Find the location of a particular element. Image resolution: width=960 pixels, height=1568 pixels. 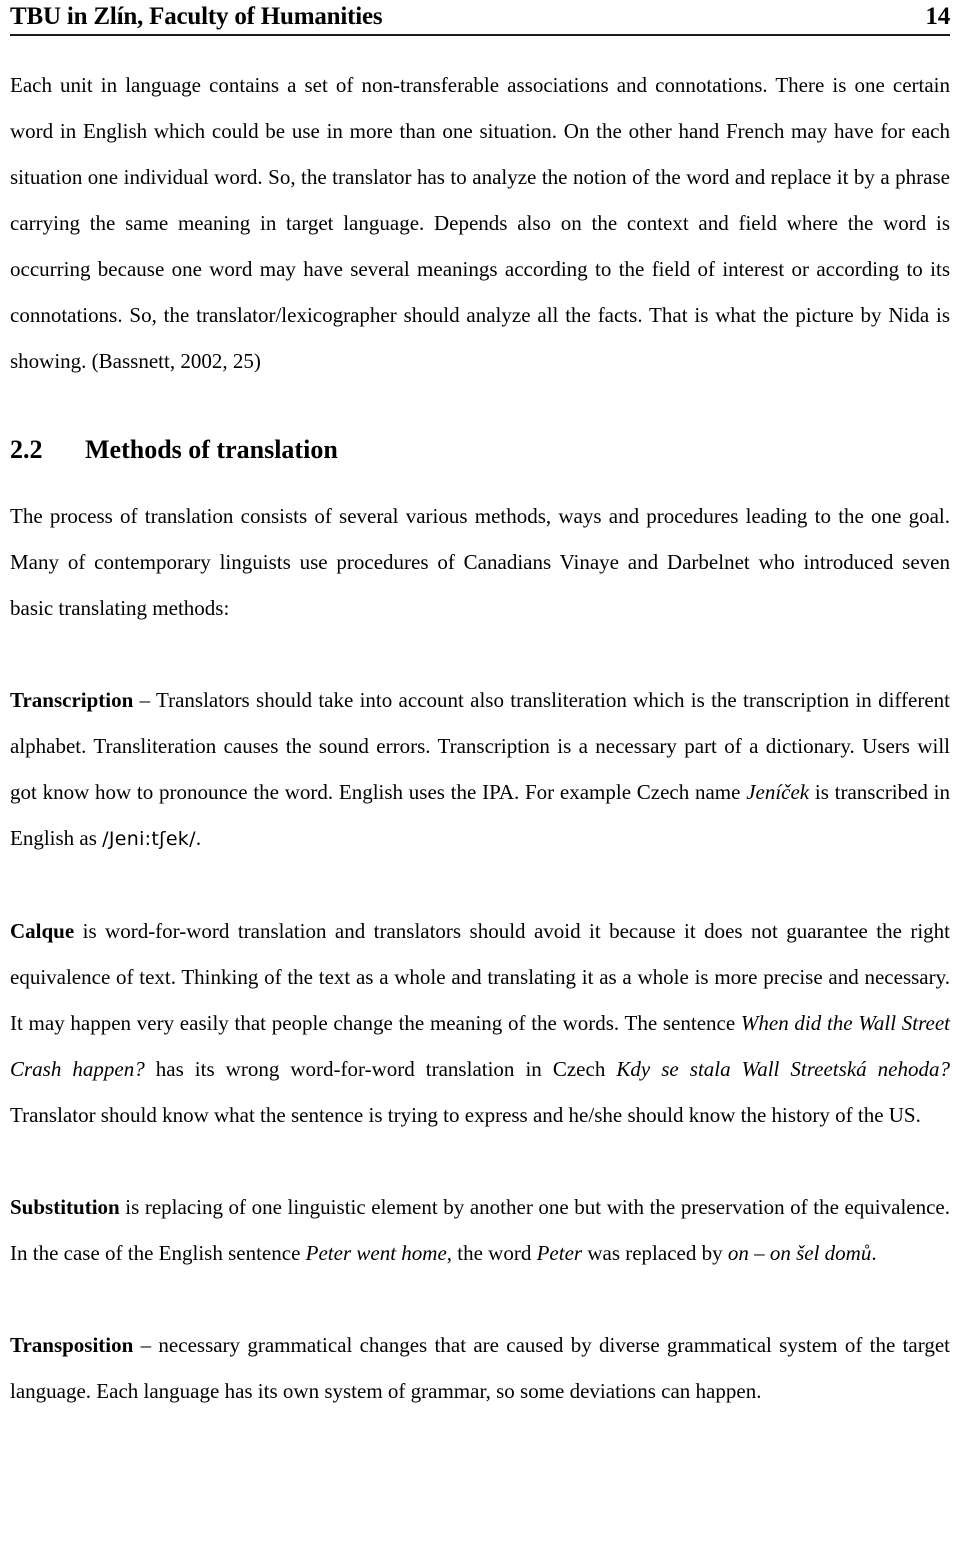

ipa-transcription: /Jeni:tʃek/ is located at coordinates (149, 839).